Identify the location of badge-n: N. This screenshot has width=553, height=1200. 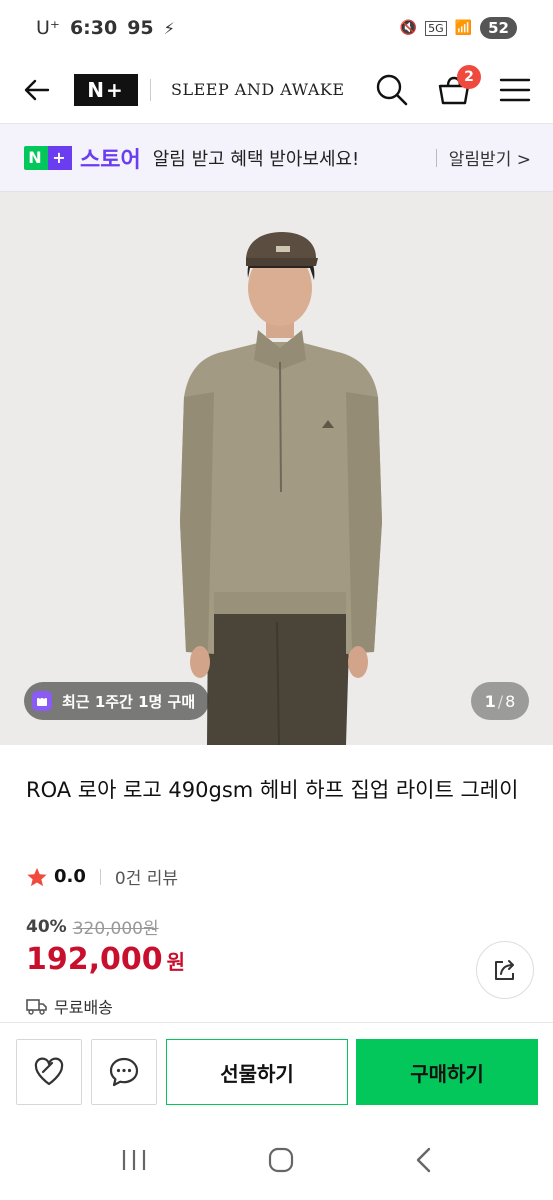
(36, 157).